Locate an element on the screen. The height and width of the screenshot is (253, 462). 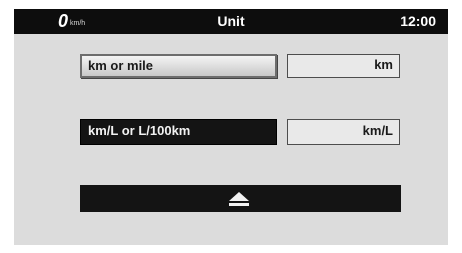
back-button is located at coordinates (240, 198).